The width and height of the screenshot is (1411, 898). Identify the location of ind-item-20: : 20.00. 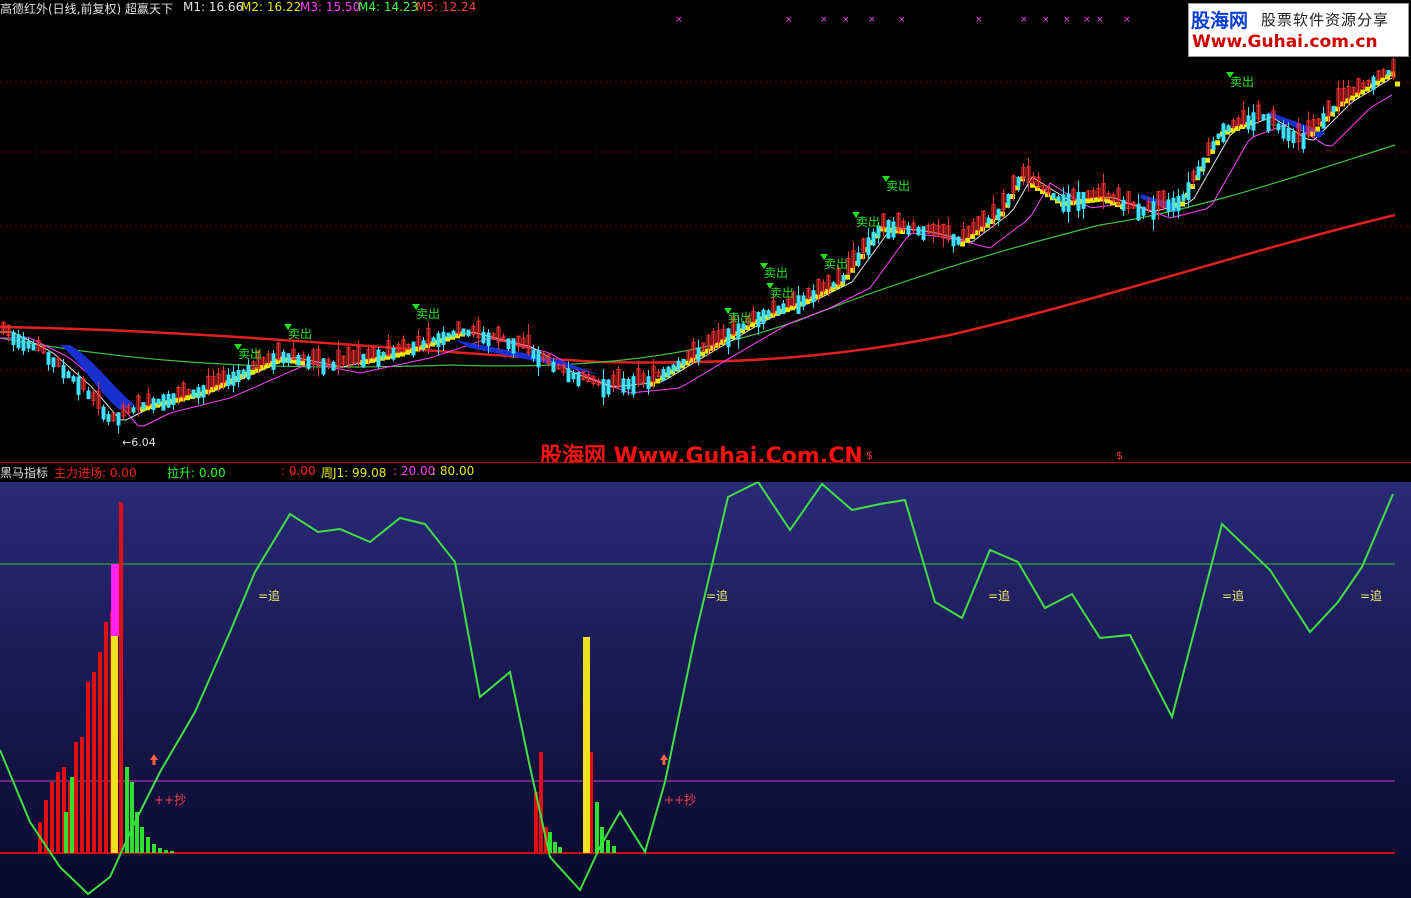
(414, 471).